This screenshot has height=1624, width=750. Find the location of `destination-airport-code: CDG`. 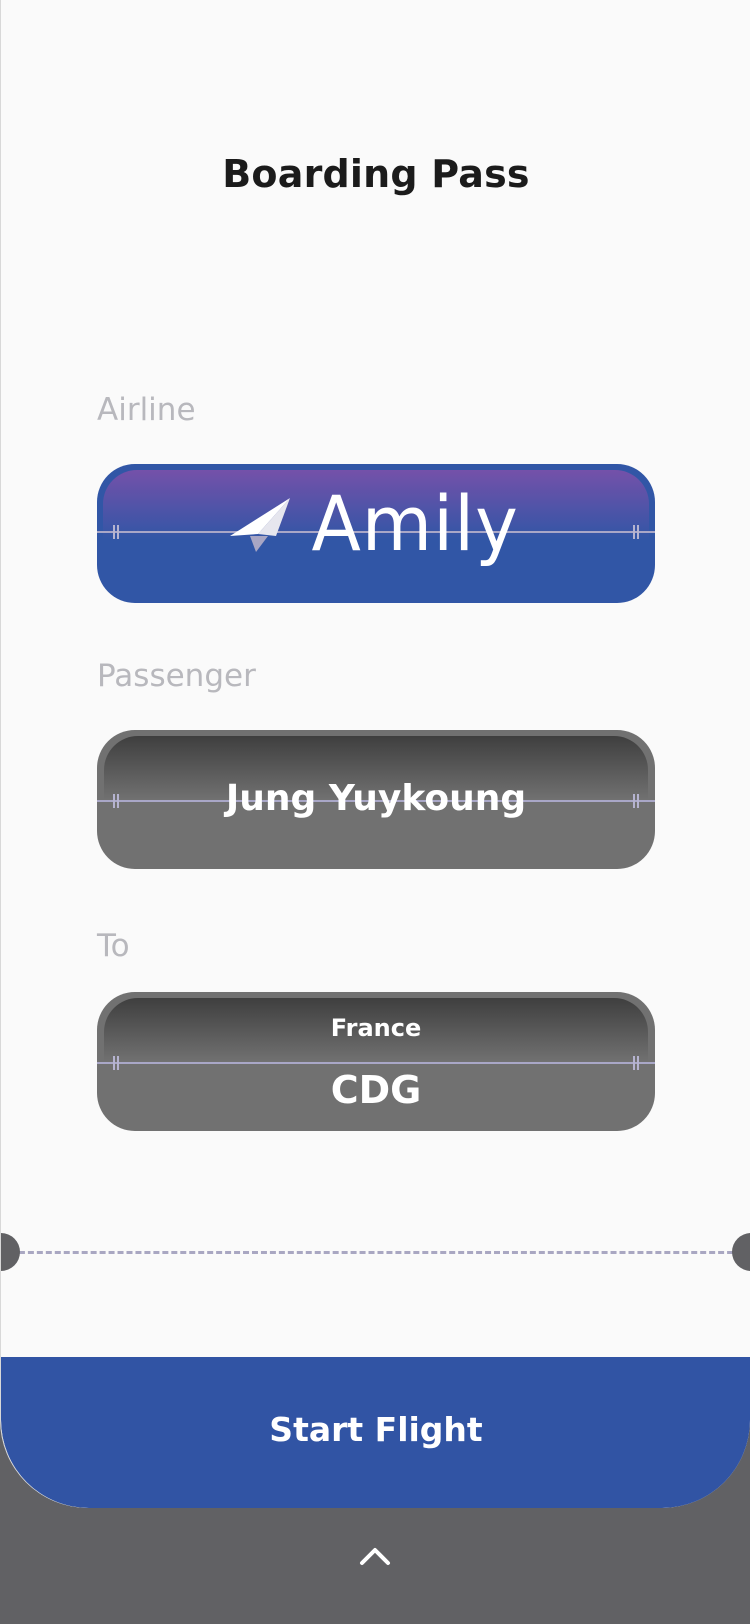

destination-airport-code: CDG is located at coordinates (376, 1090).